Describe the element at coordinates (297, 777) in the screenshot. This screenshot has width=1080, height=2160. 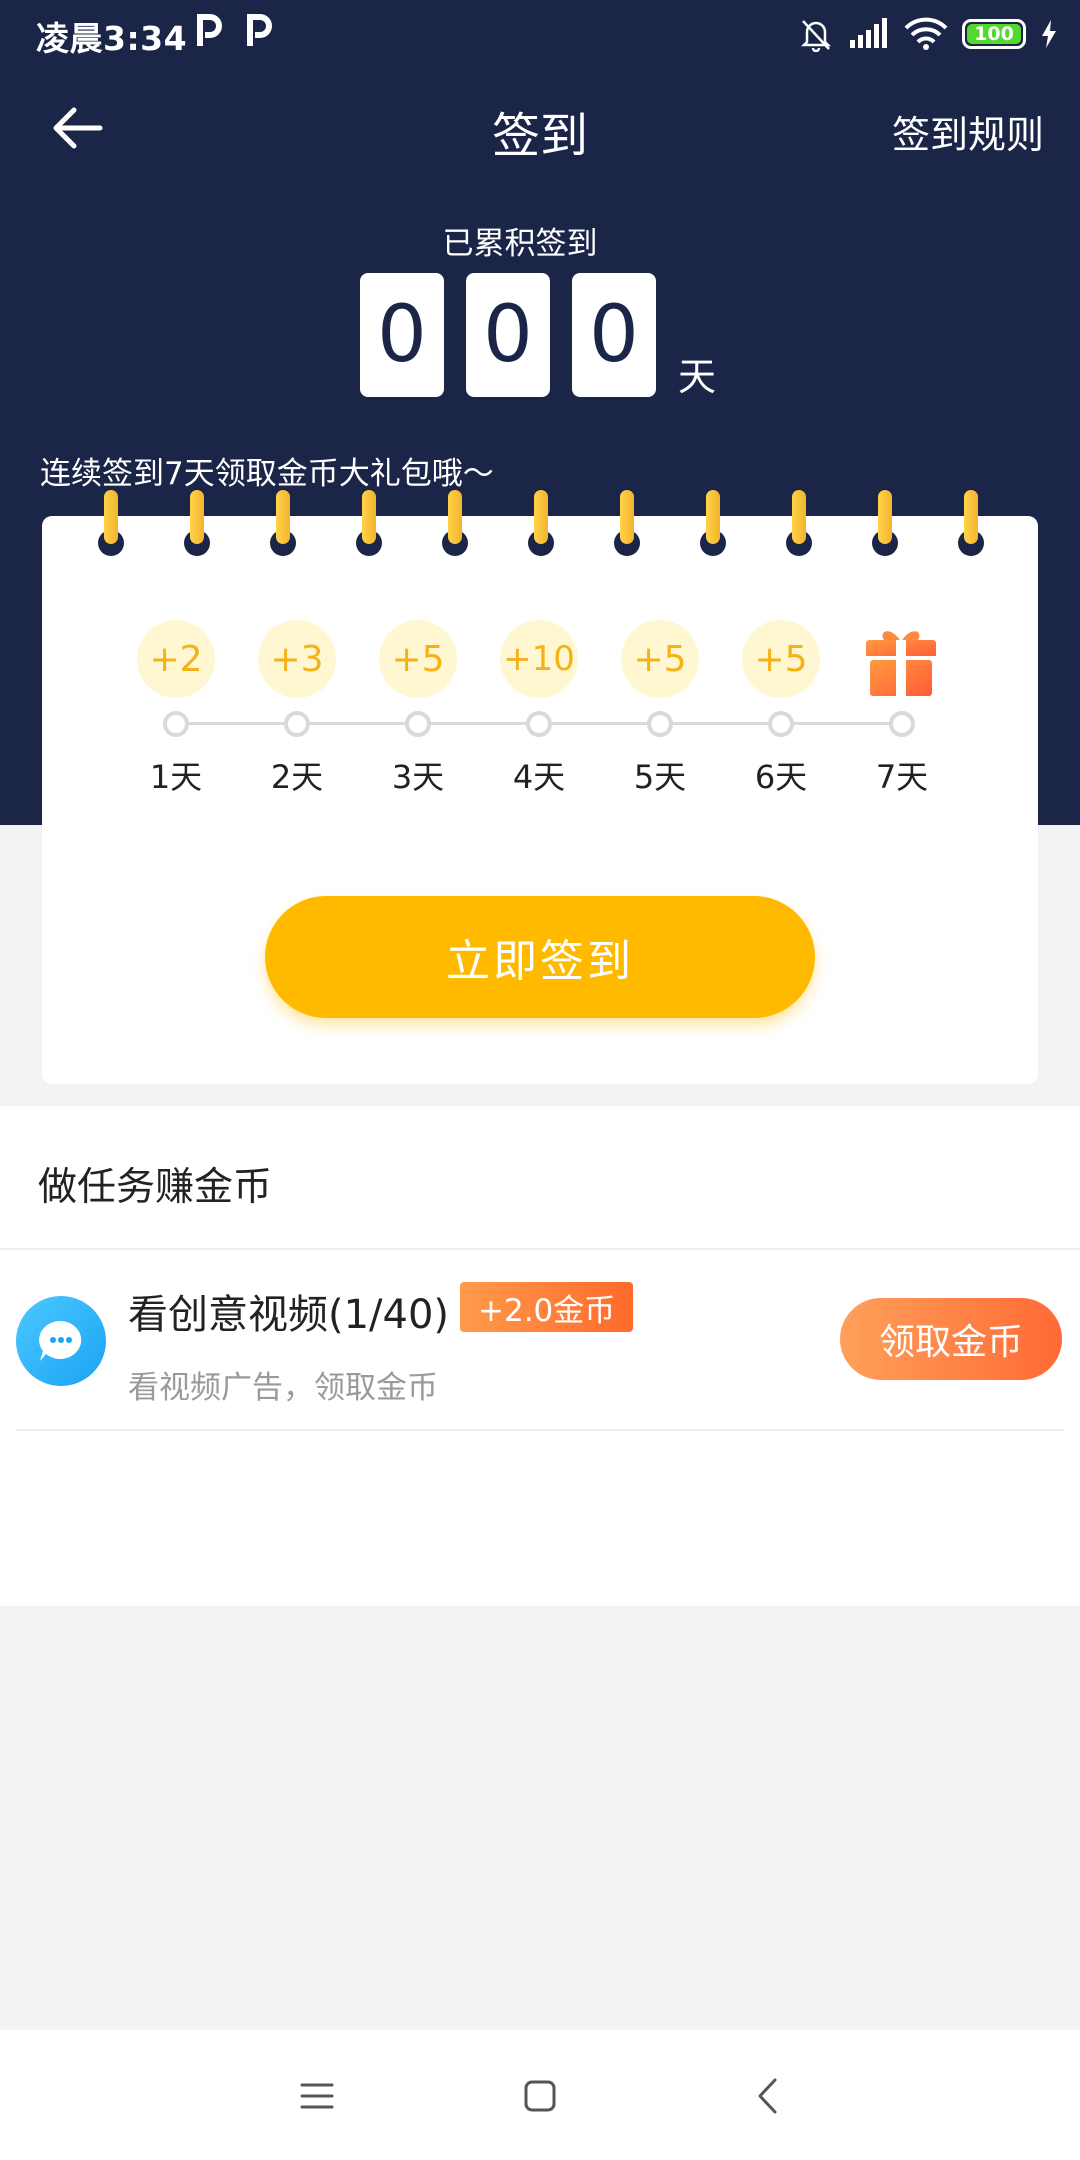
I see `day-label: 2天` at that location.